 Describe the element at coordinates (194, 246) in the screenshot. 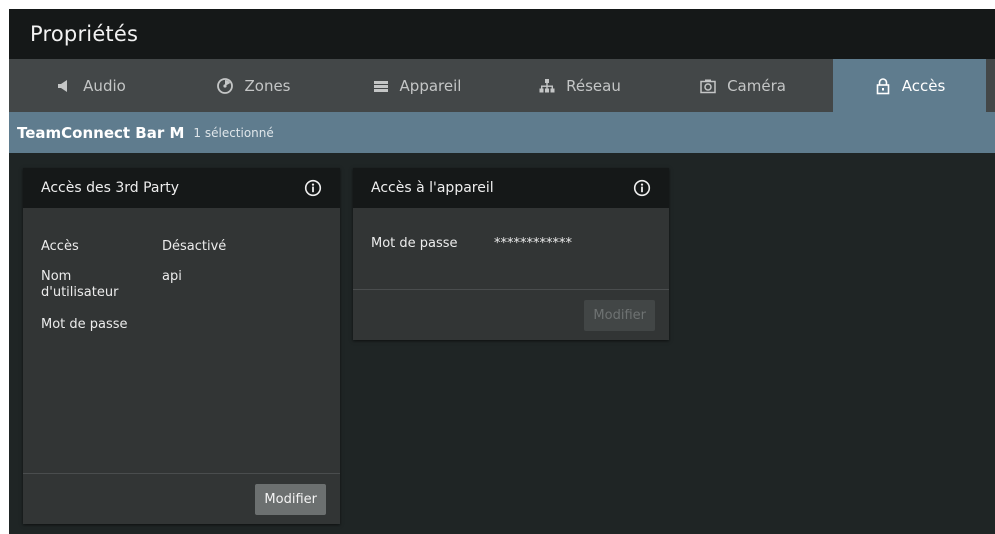

I see `access-status-value: Désactivé` at that location.